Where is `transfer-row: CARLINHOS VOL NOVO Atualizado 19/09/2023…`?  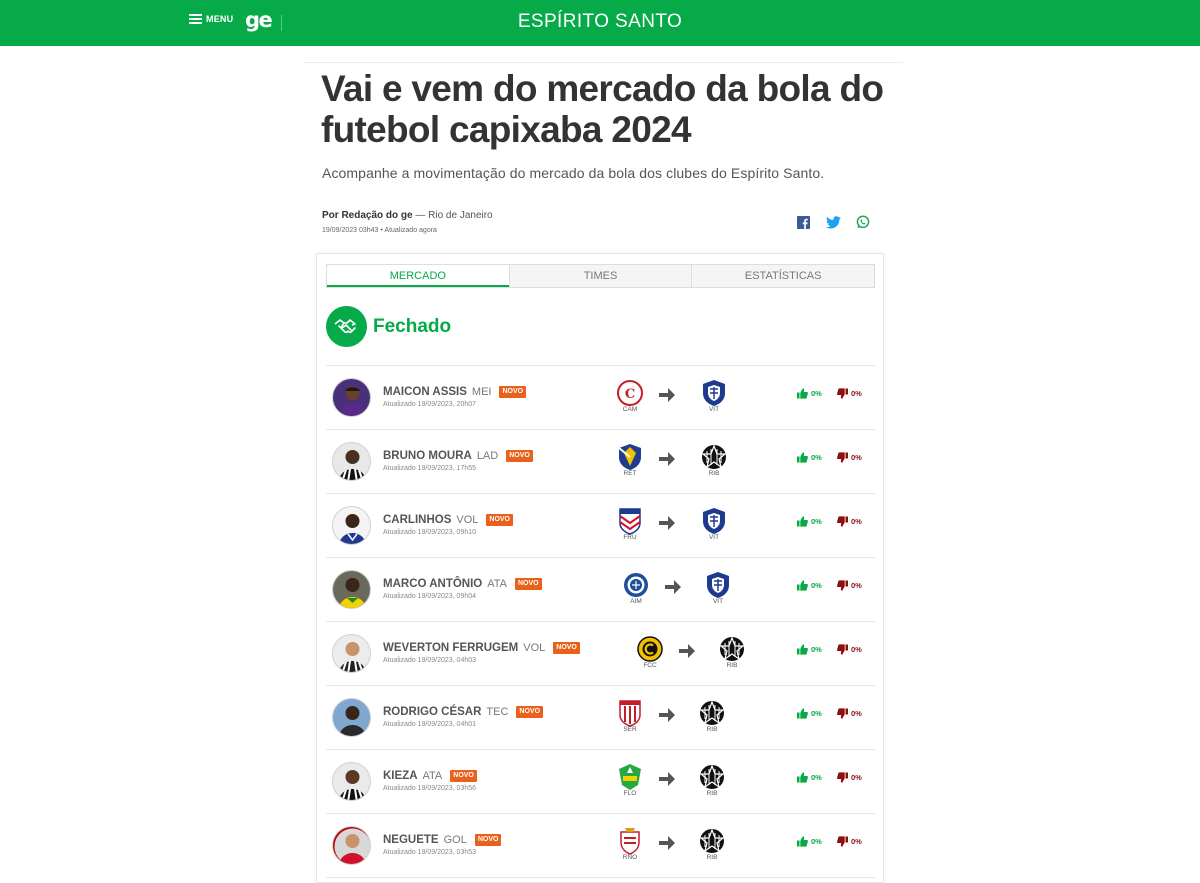 transfer-row: CARLINHOS VOL NOVO Atualizado 19/09/2023… is located at coordinates (600, 526).